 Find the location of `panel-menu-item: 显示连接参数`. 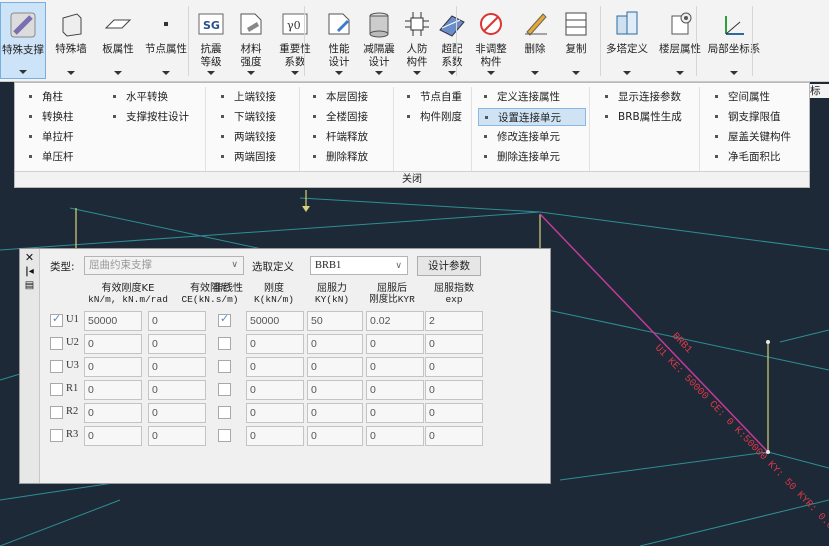

panel-menu-item: 显示连接参数 is located at coordinates (647, 97).